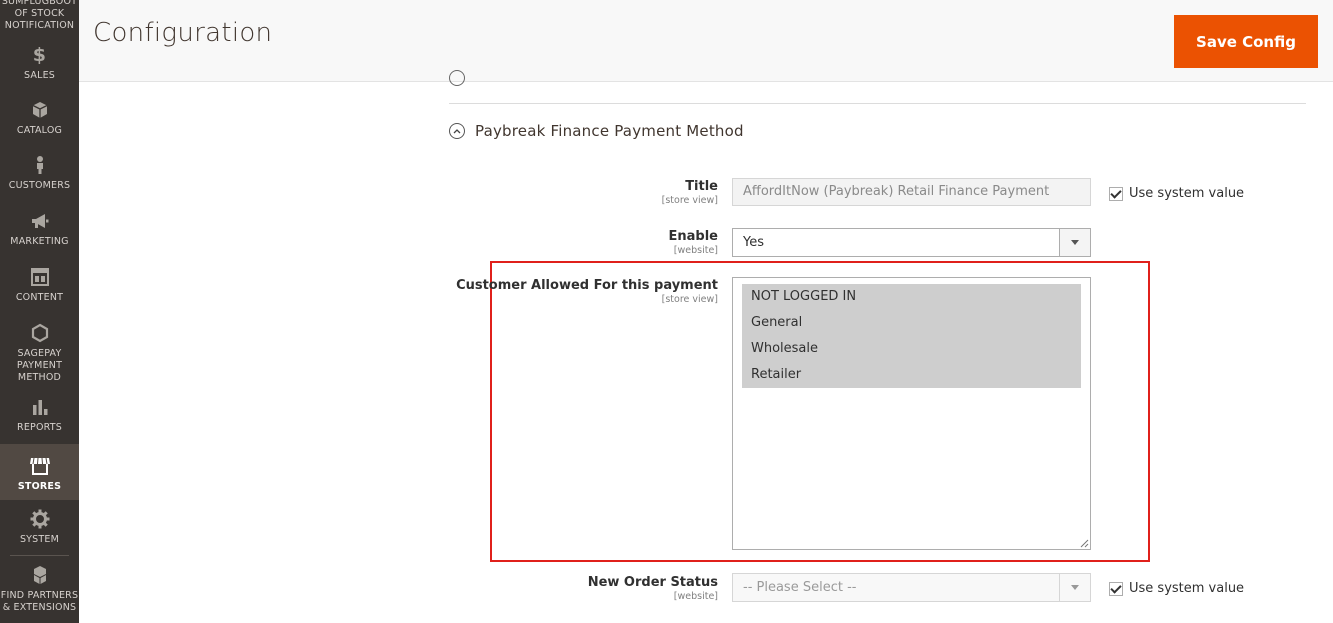  I want to click on sidebar-item-stock-notification: SUMPLUGBOOT OF STOCK NOTIFICATION, so click(39, 15).